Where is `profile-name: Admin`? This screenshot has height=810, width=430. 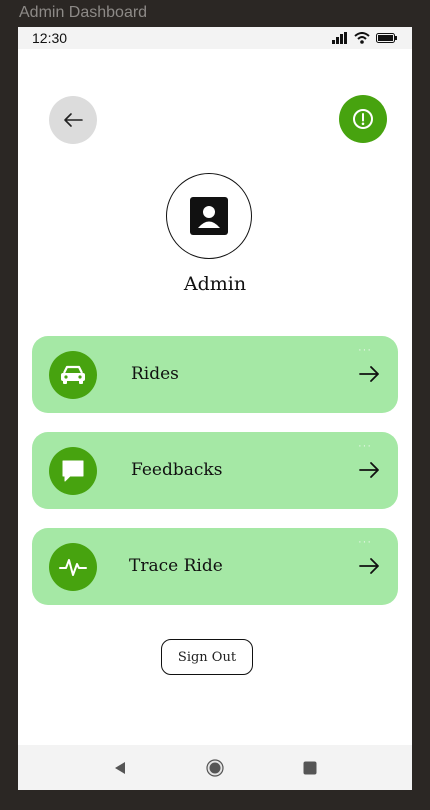 profile-name: Admin is located at coordinates (215, 284).